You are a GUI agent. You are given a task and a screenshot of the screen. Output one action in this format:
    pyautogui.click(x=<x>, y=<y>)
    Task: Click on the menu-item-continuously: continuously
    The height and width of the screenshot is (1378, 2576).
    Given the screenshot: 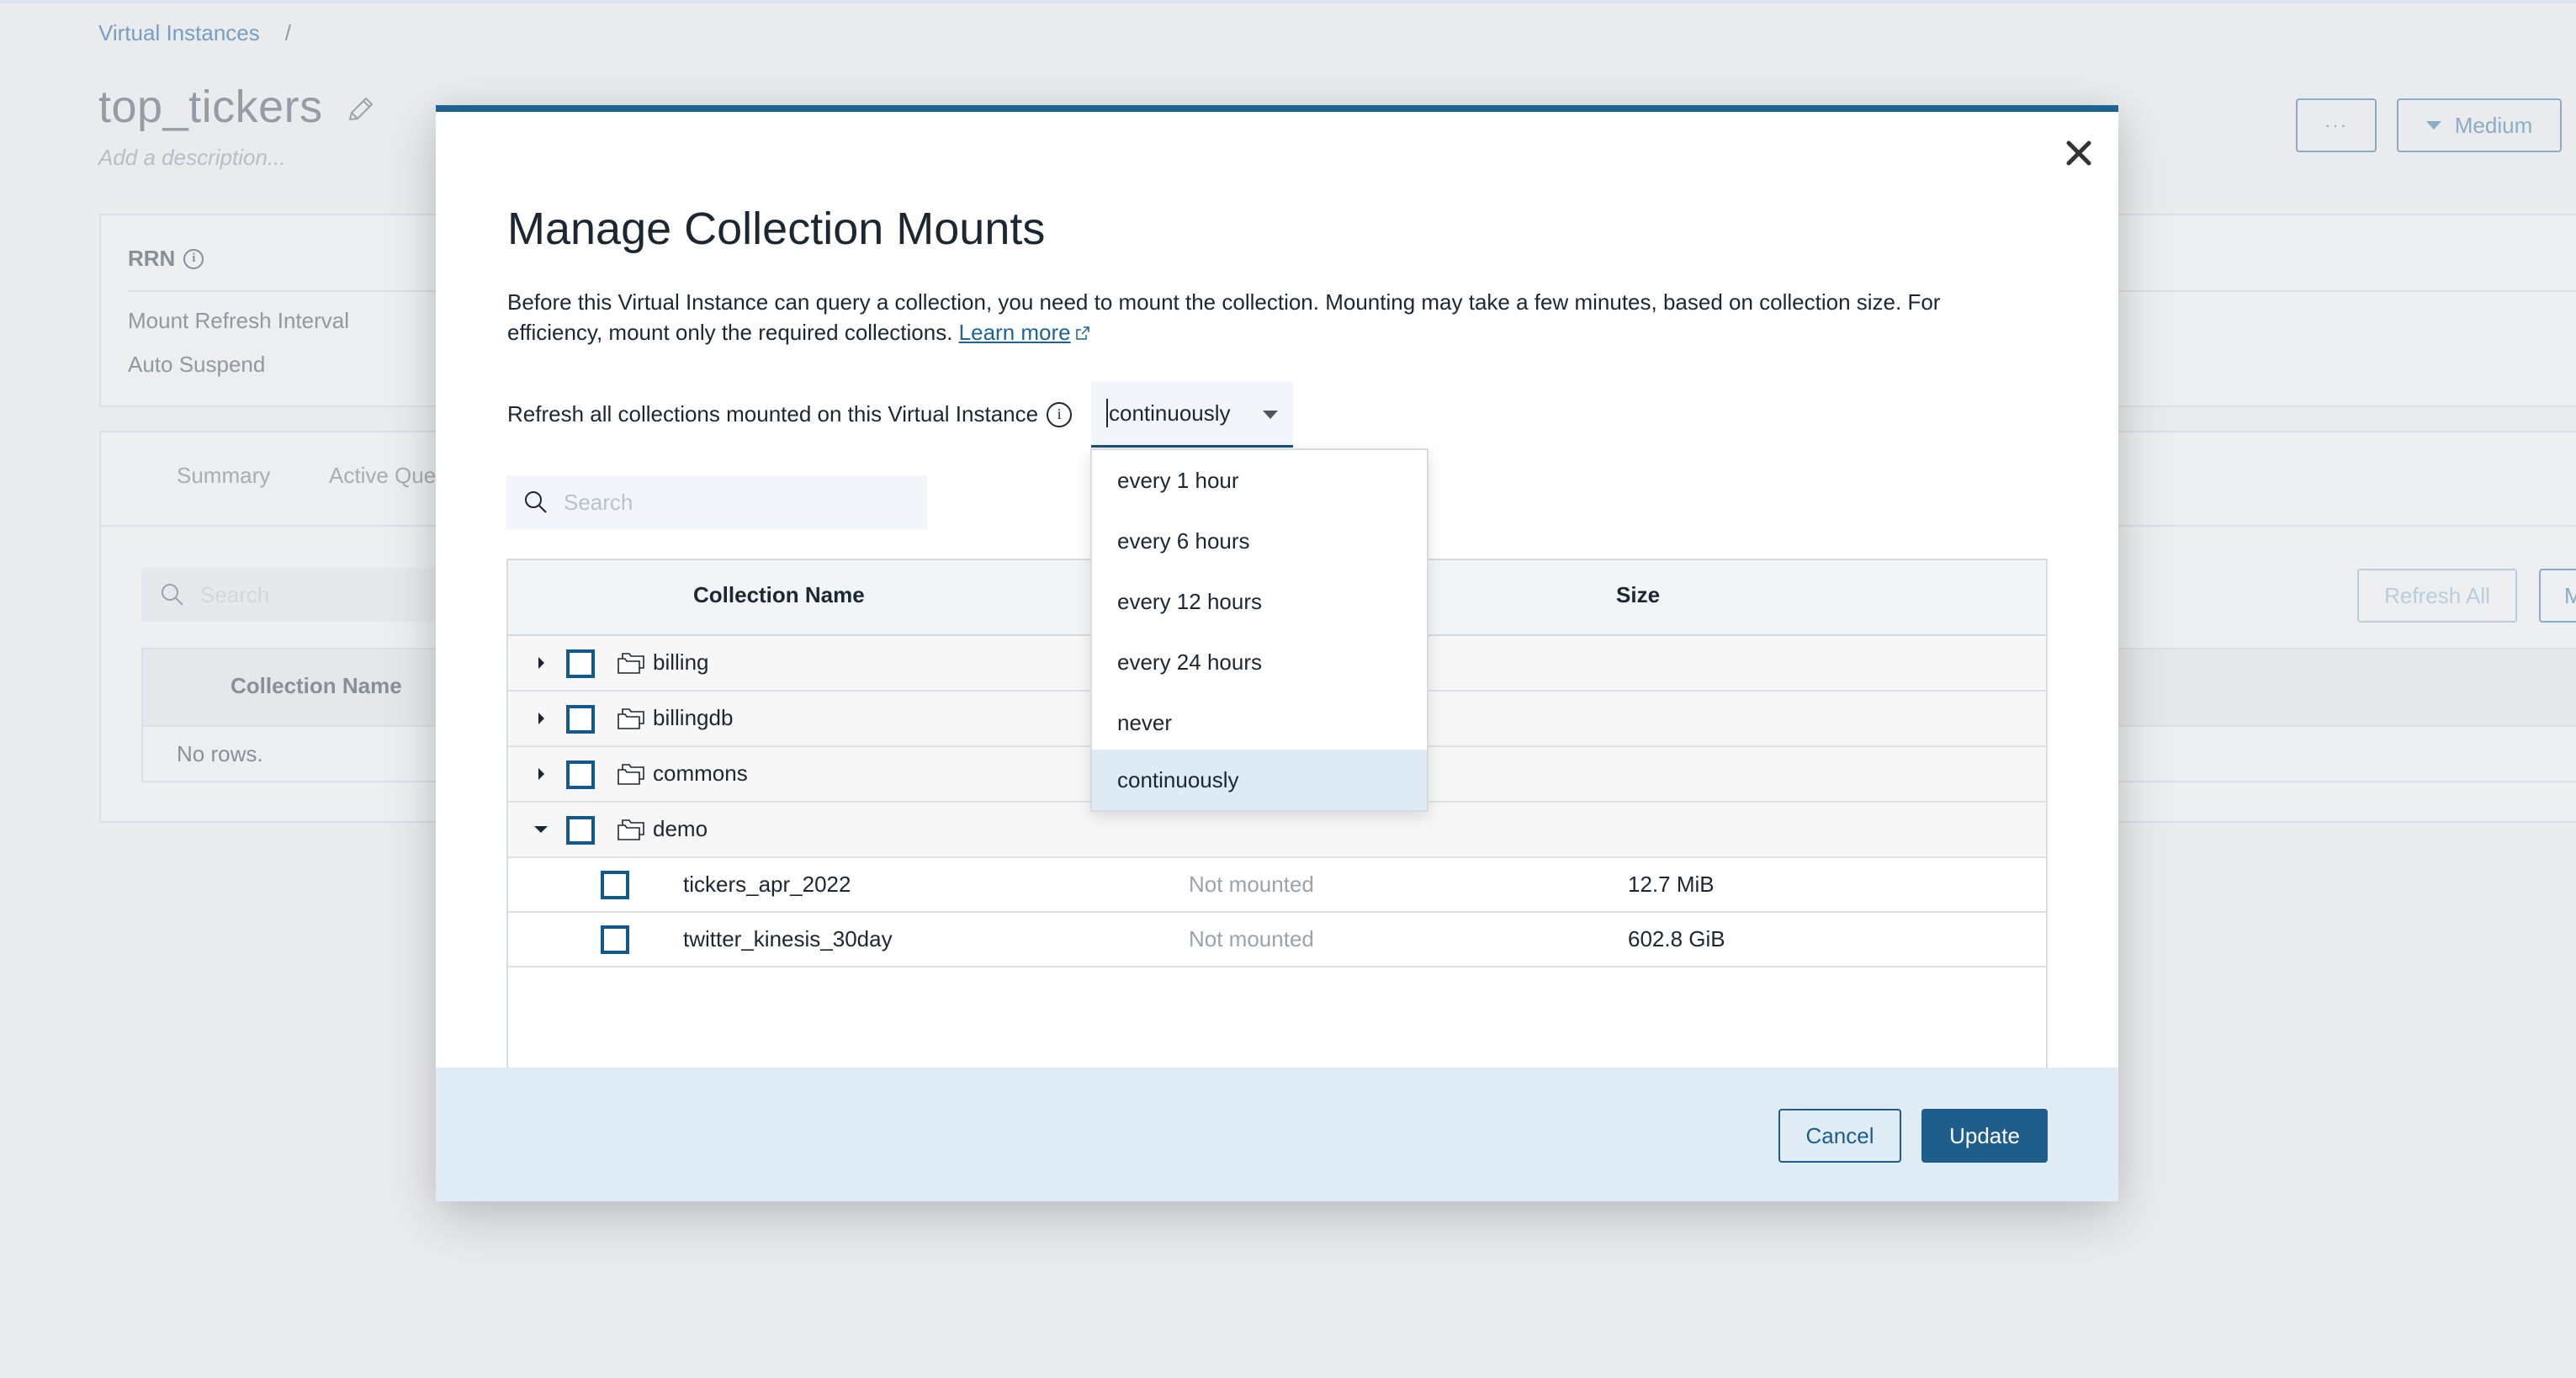 What is the action you would take?
    pyautogui.click(x=1259, y=780)
    